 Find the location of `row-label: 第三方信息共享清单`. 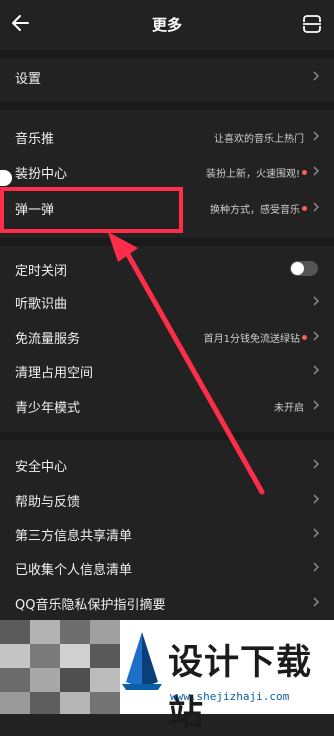

row-label: 第三方信息共享清单 is located at coordinates (74, 536).